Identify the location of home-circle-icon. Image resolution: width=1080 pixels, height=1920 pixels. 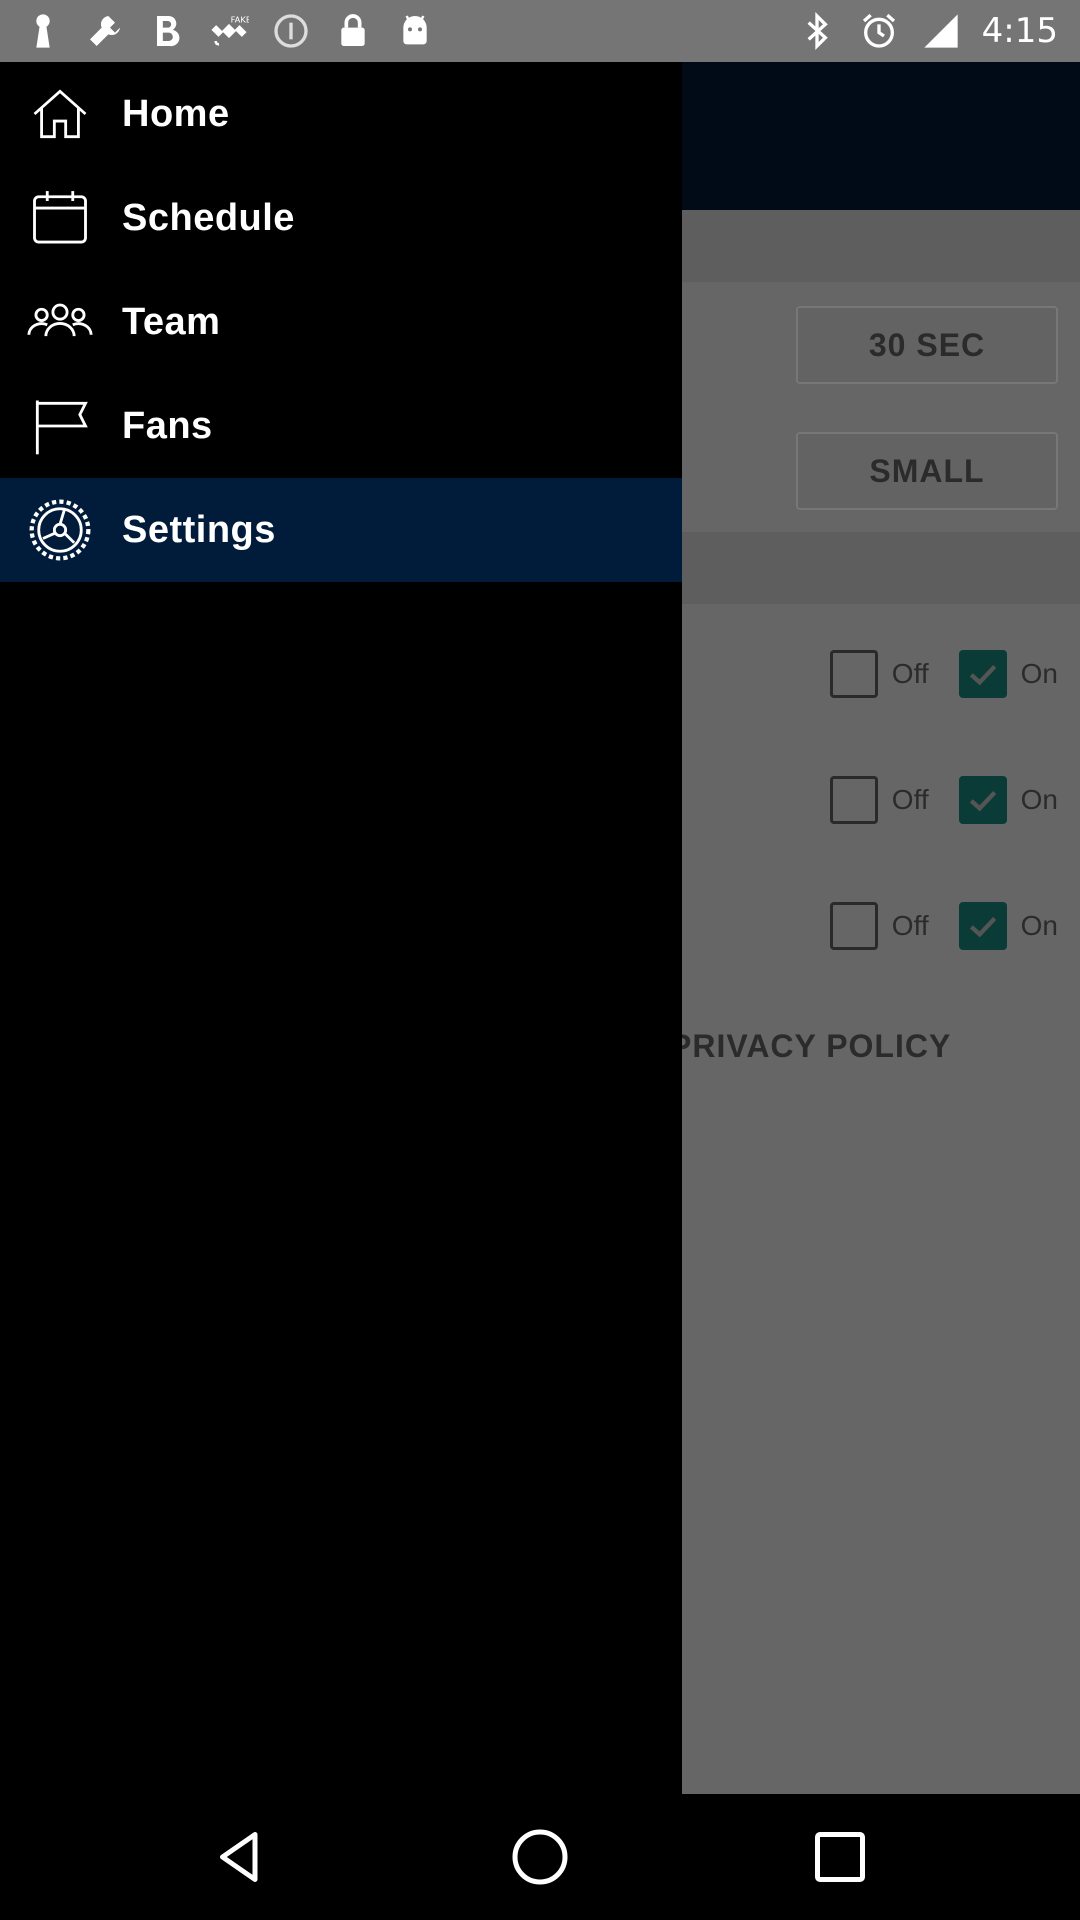
(540, 1857).